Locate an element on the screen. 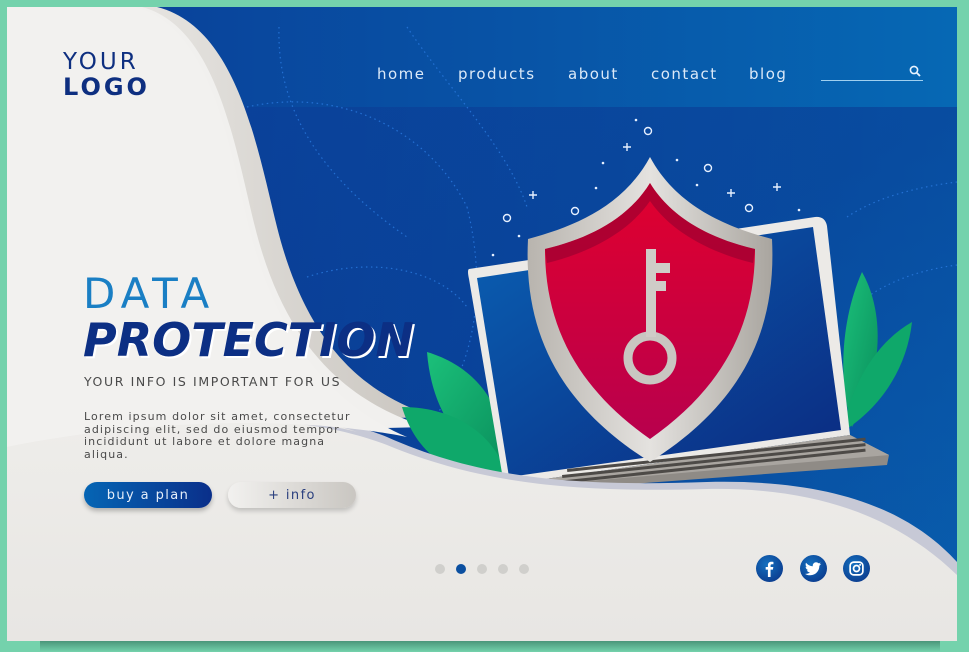 Image resolution: width=969 pixels, height=652 pixels. nav-item-contact: contact is located at coordinates (684, 74).